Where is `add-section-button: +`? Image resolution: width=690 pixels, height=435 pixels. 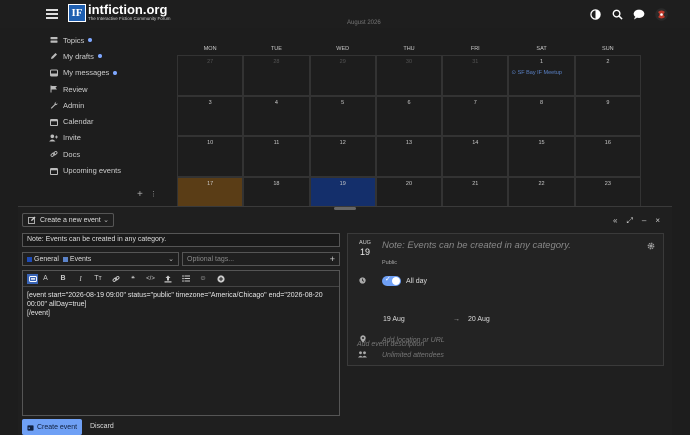
add-section-button: + is located at coordinates (140, 194).